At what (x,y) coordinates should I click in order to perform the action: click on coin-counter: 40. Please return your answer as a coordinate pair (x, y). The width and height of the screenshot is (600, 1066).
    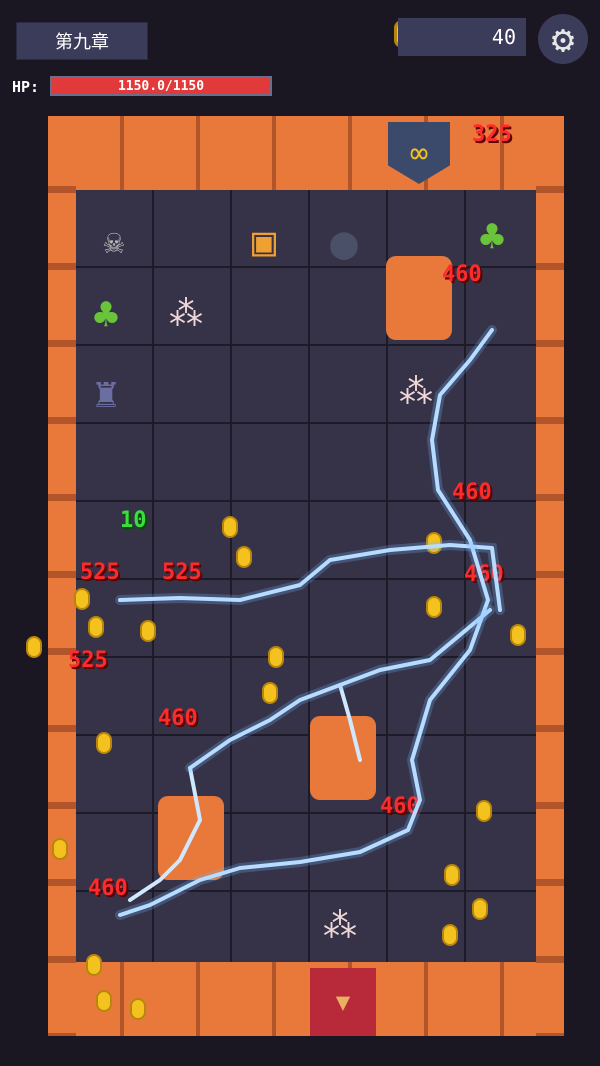
    Looking at the image, I should click on (462, 37).